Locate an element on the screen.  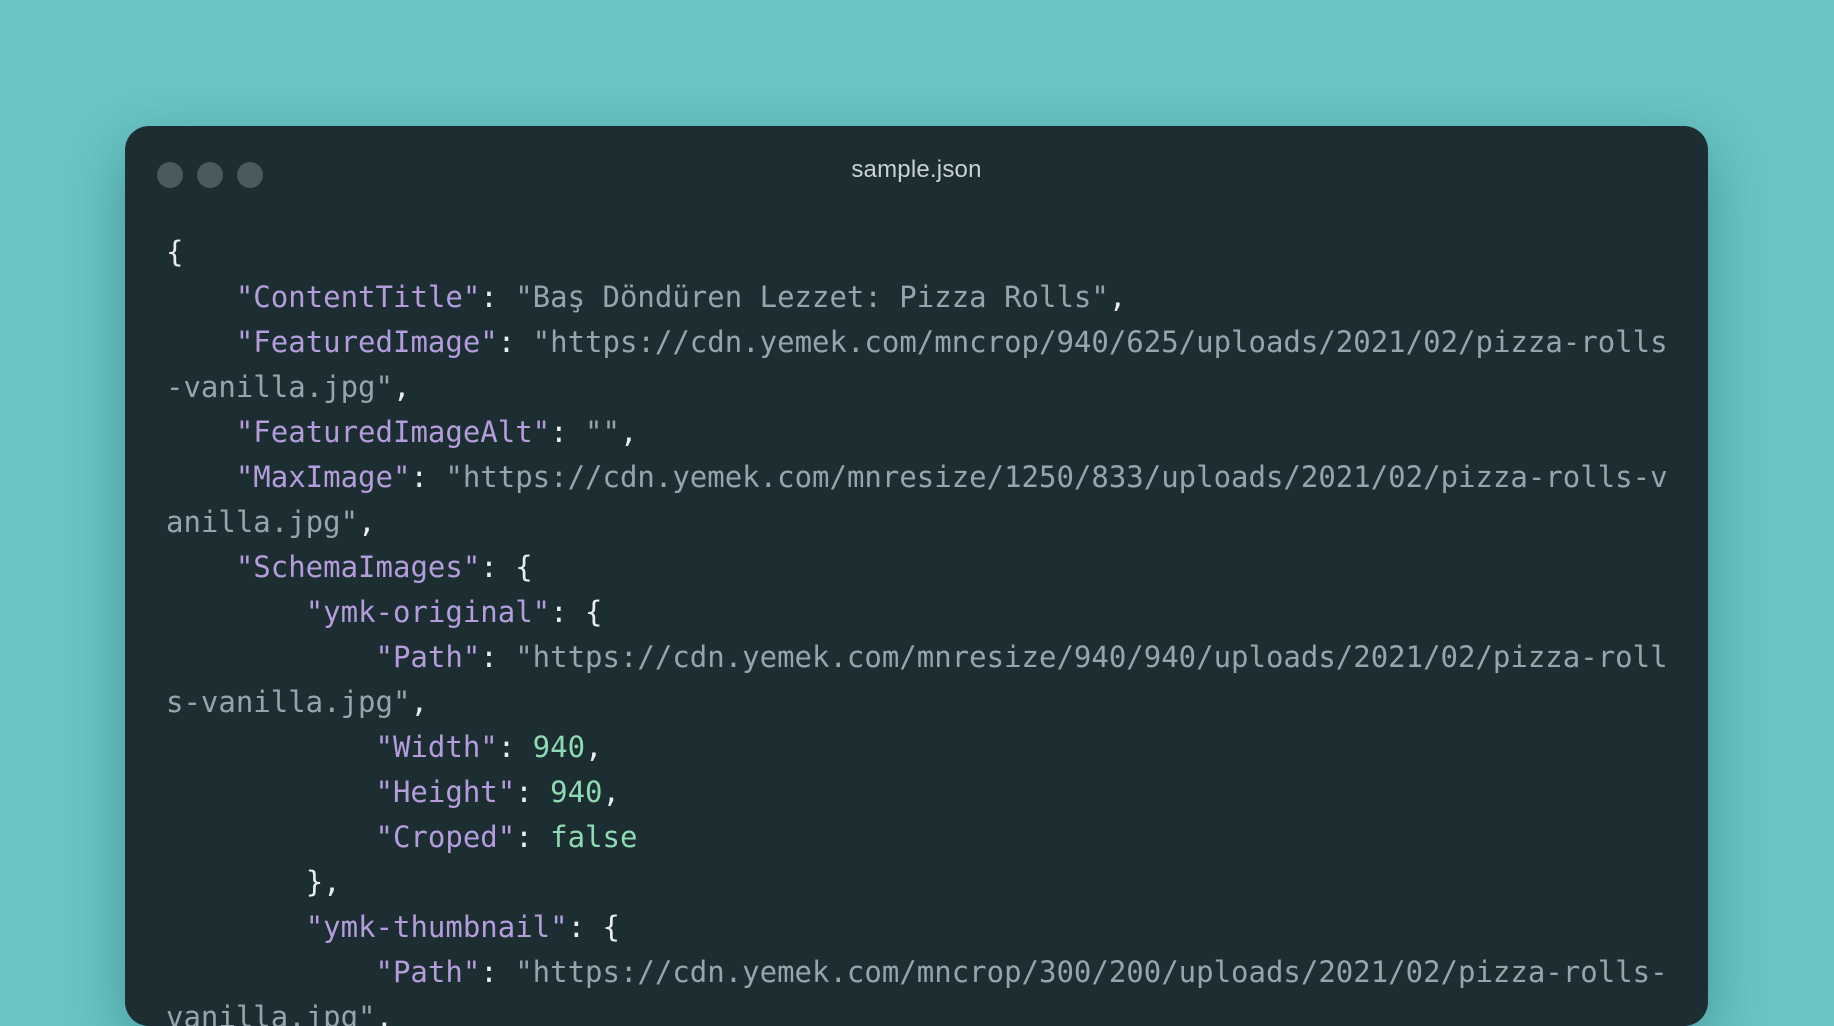
key-ymk-original: "ymk-original" is located at coordinates (428, 612).